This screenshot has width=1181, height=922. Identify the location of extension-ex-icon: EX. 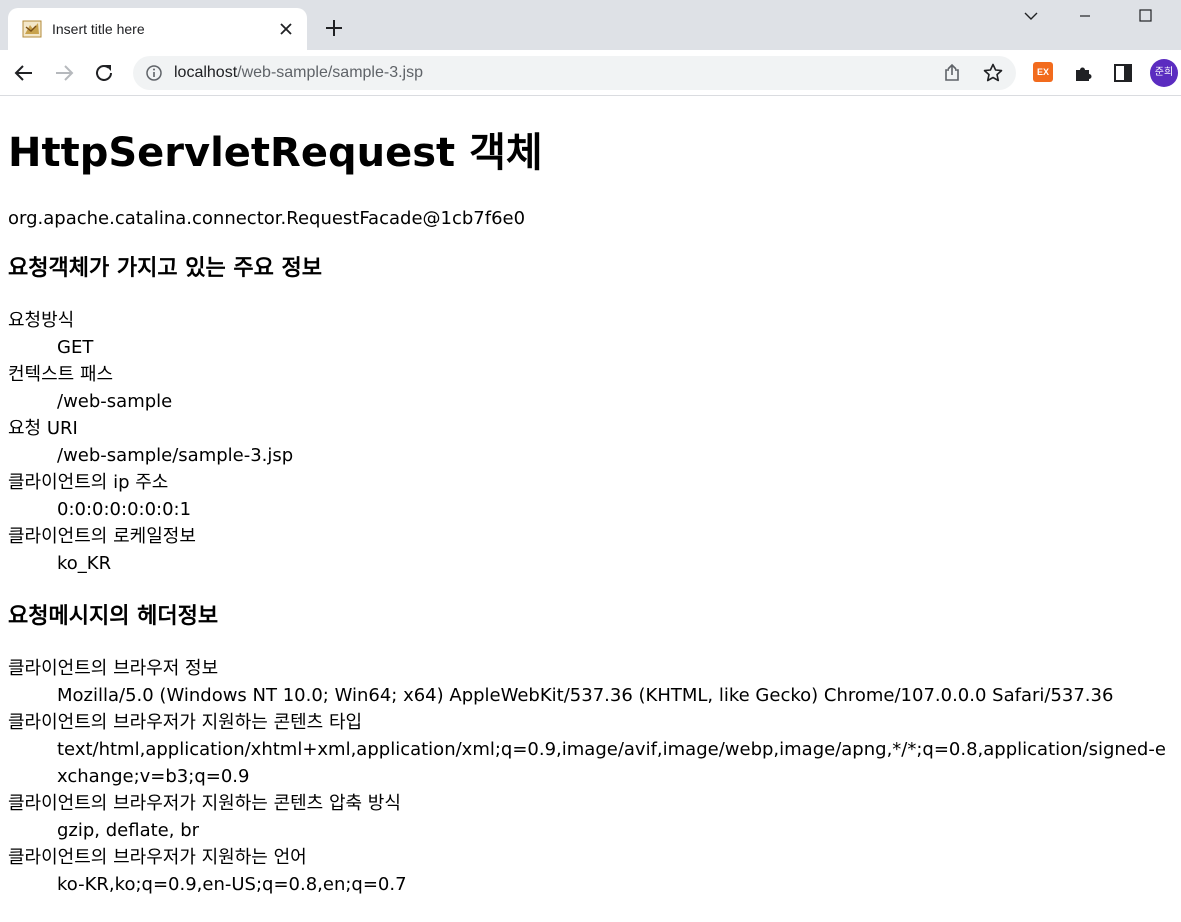
(1043, 72).